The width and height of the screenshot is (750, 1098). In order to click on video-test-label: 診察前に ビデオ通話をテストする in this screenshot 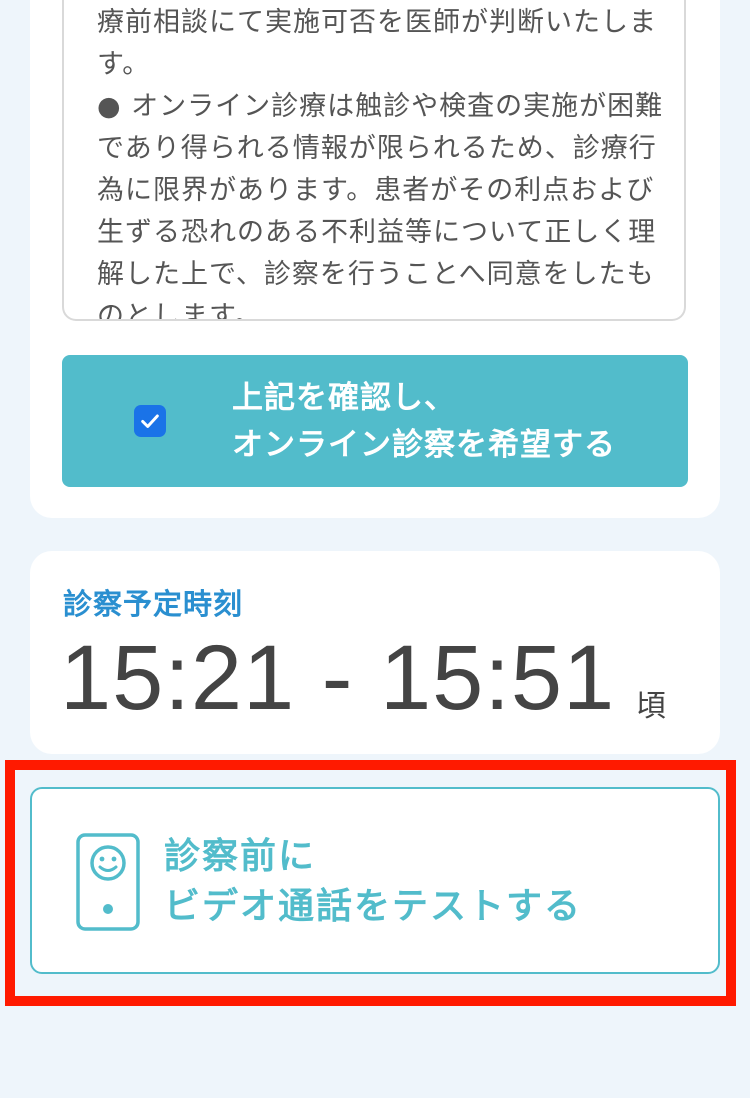, I will do `click(373, 882)`.